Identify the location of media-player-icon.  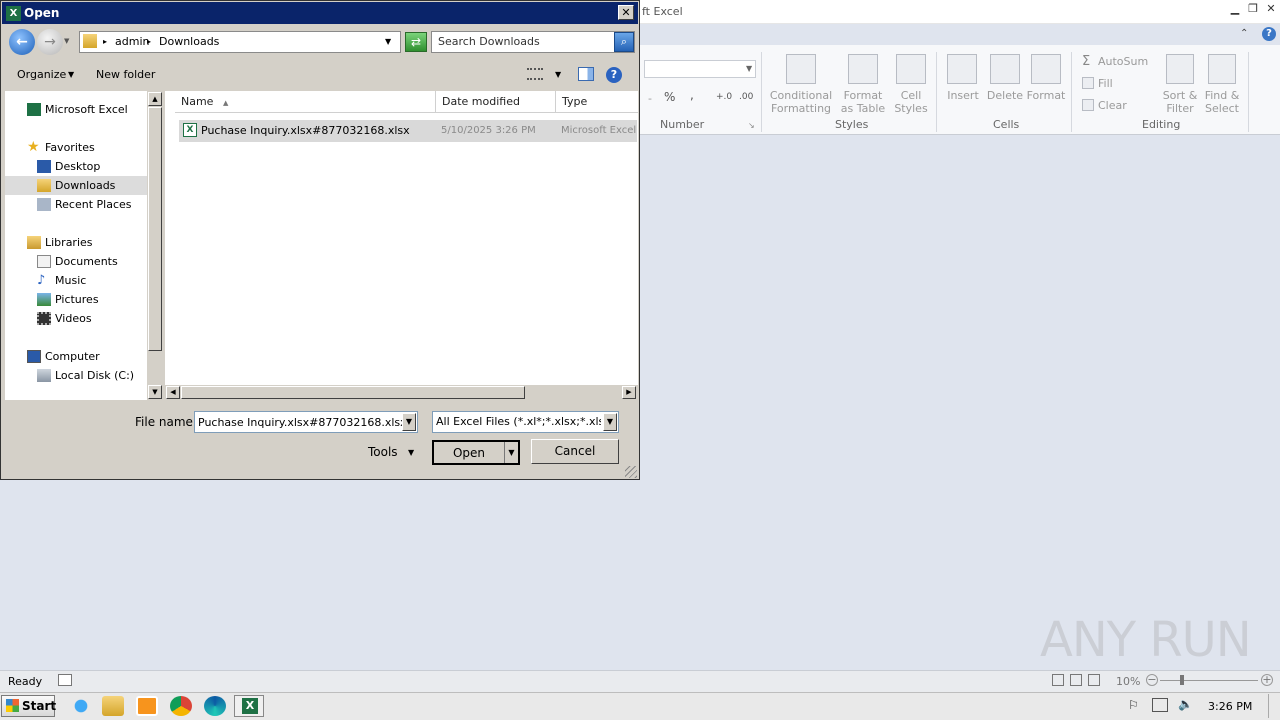
(147, 706).